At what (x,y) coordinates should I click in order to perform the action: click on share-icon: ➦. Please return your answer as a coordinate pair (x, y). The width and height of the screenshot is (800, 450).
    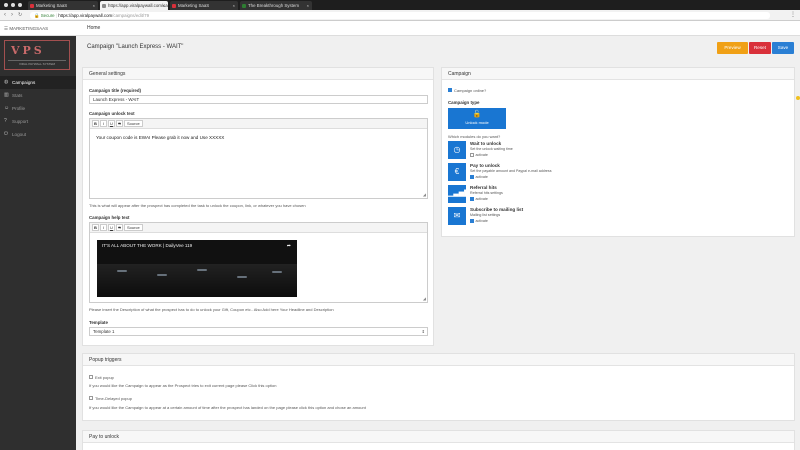
    Looking at the image, I should click on (289, 246).